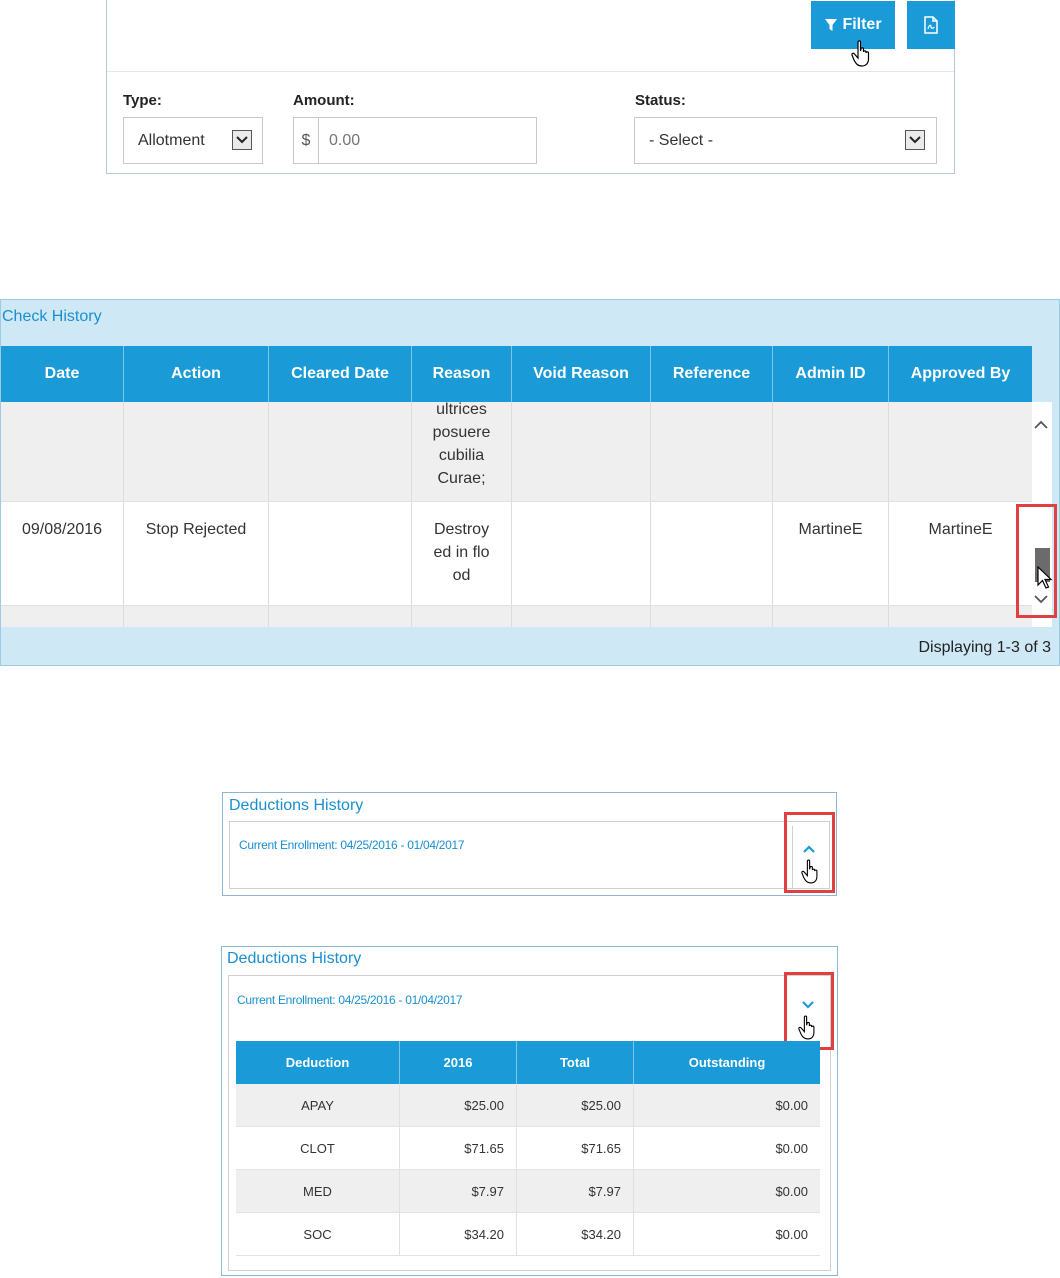  I want to click on cell-deduction: SOC, so click(318, 1234).